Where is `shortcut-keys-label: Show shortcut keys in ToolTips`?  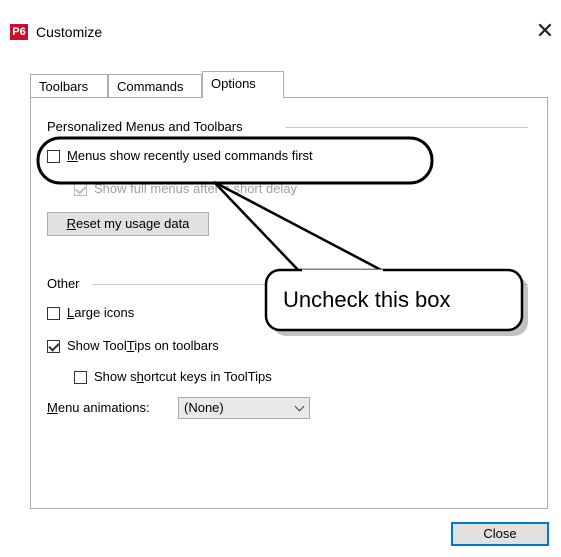
shortcut-keys-label: Show shortcut keys in ToolTips is located at coordinates (183, 376).